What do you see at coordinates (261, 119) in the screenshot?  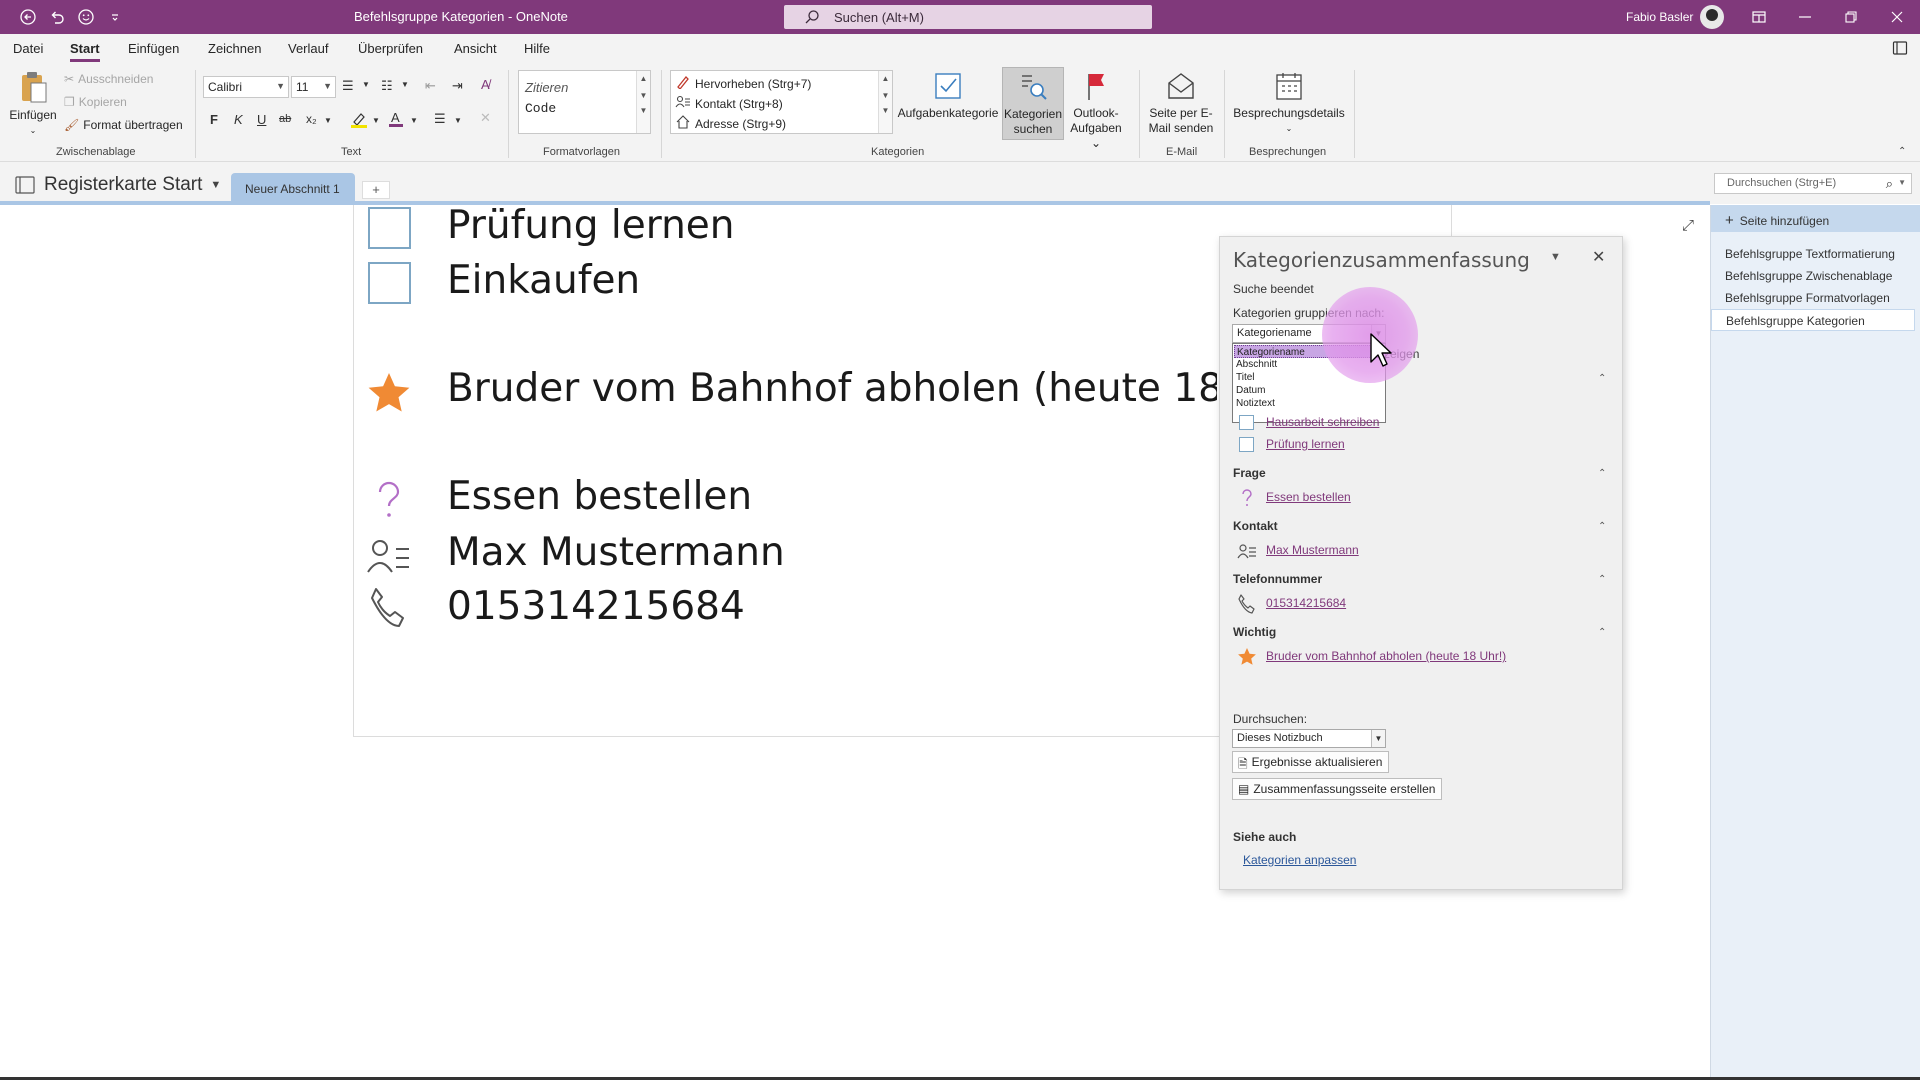 I see `underline-button: U` at bounding box center [261, 119].